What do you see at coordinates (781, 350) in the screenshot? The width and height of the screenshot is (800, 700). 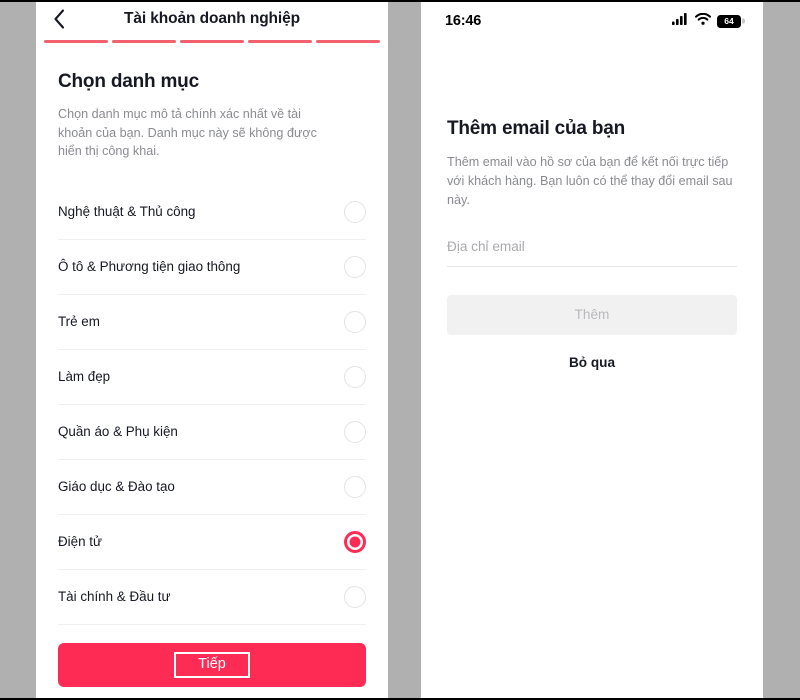 I see `bezel-gap-right` at bounding box center [781, 350].